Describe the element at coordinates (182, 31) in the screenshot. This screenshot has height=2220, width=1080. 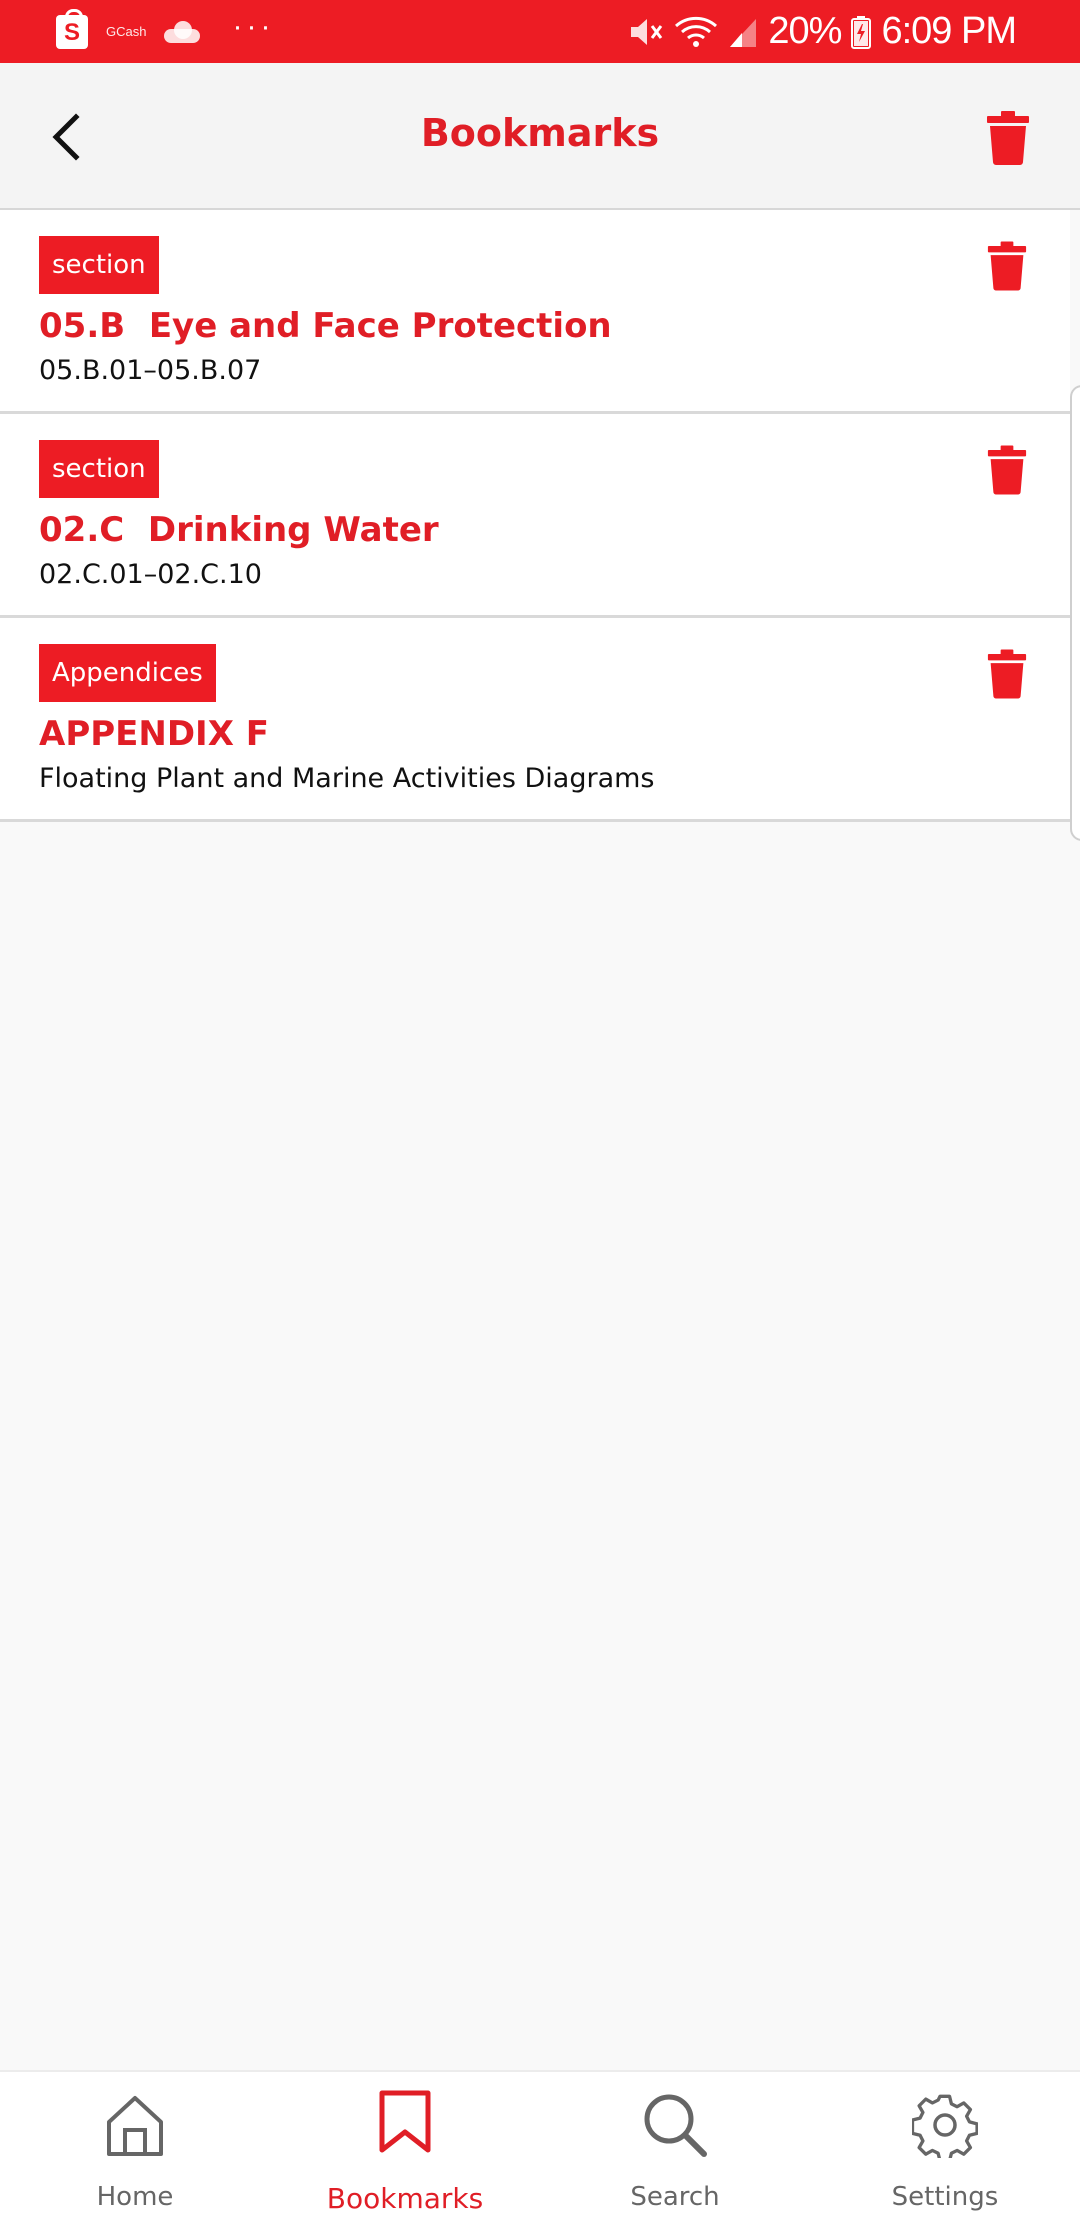
I see `cloud-icon` at that location.